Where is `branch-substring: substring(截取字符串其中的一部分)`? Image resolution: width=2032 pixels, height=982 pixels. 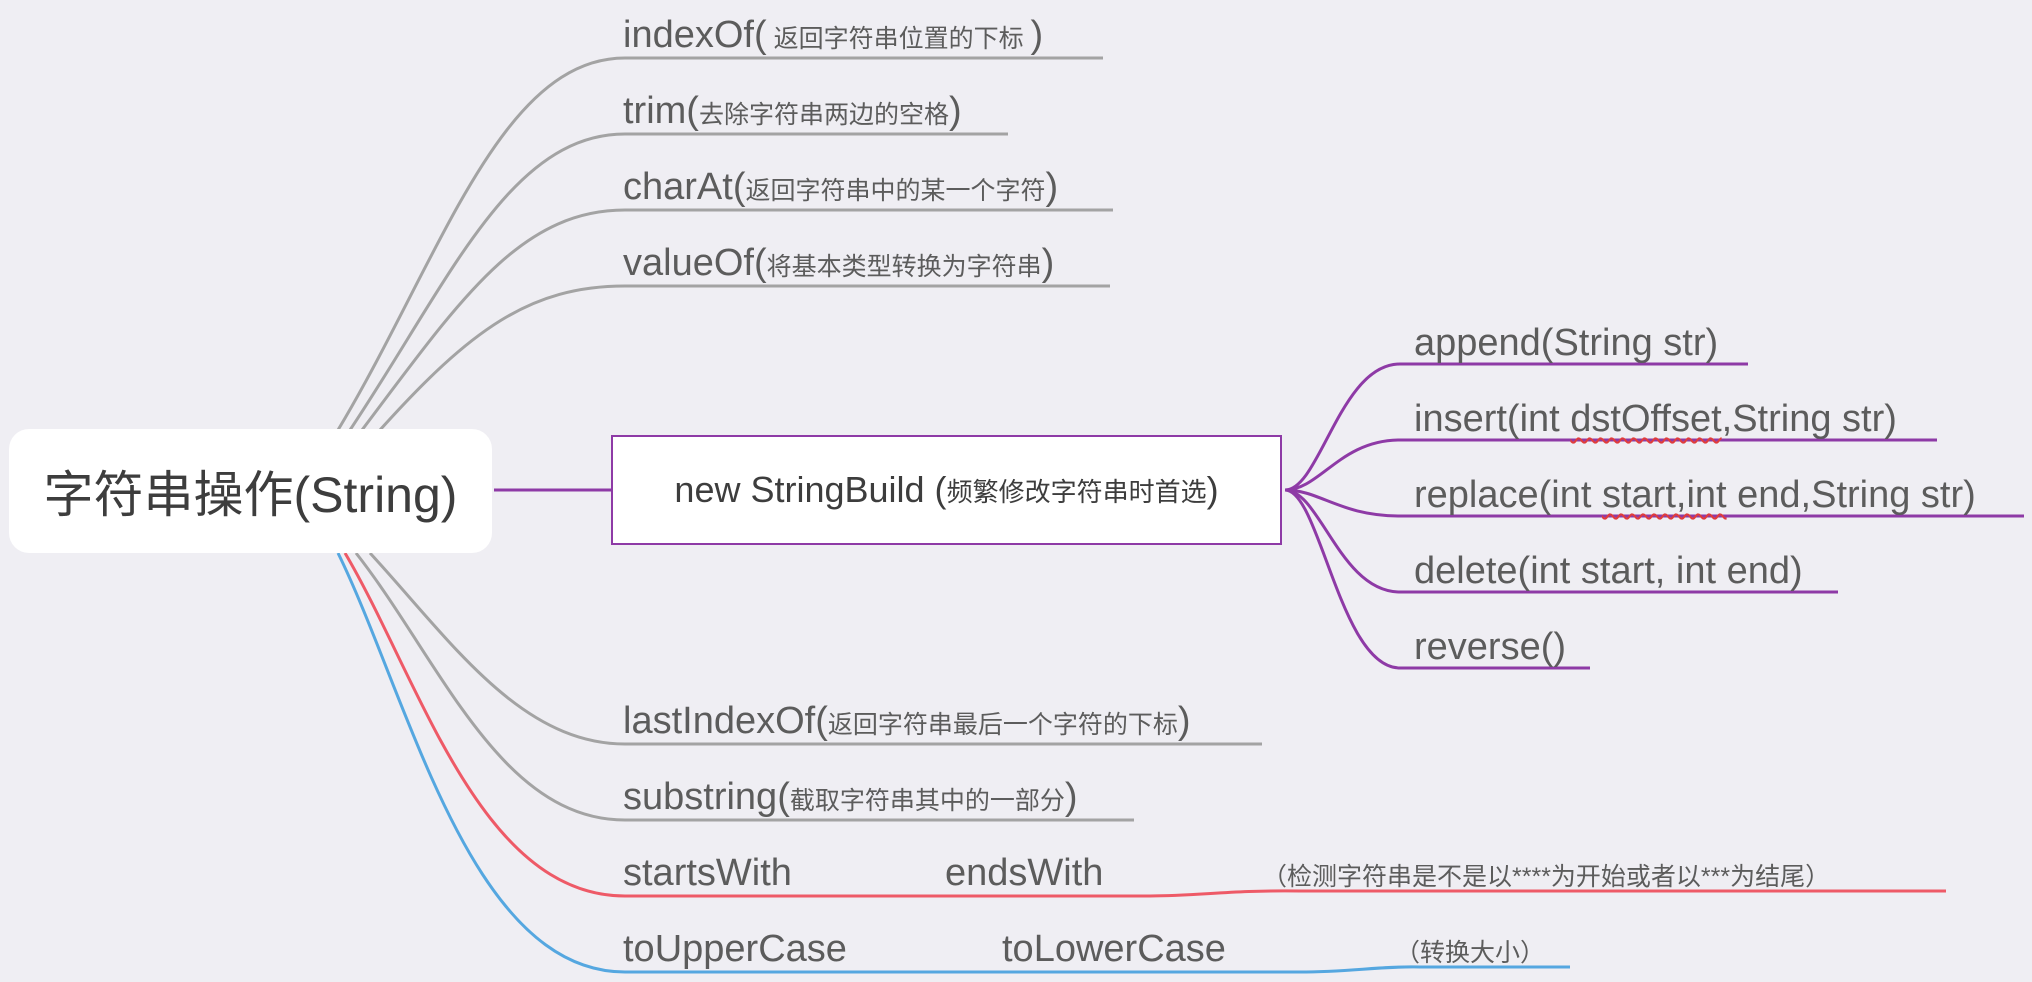
branch-substring: substring(截取字符串其中的一部分) is located at coordinates (850, 797).